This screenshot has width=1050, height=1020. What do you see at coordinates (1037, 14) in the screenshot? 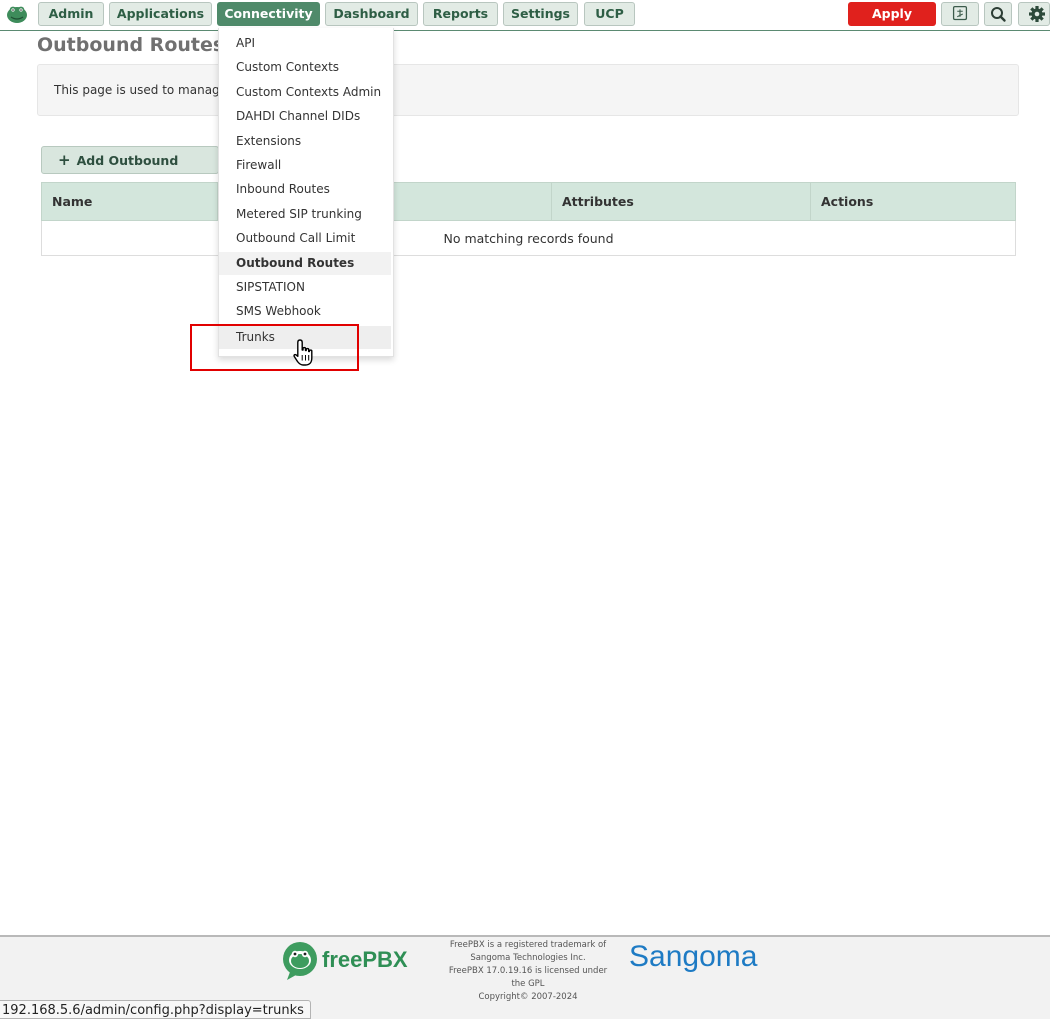
I see `gear-icon` at bounding box center [1037, 14].